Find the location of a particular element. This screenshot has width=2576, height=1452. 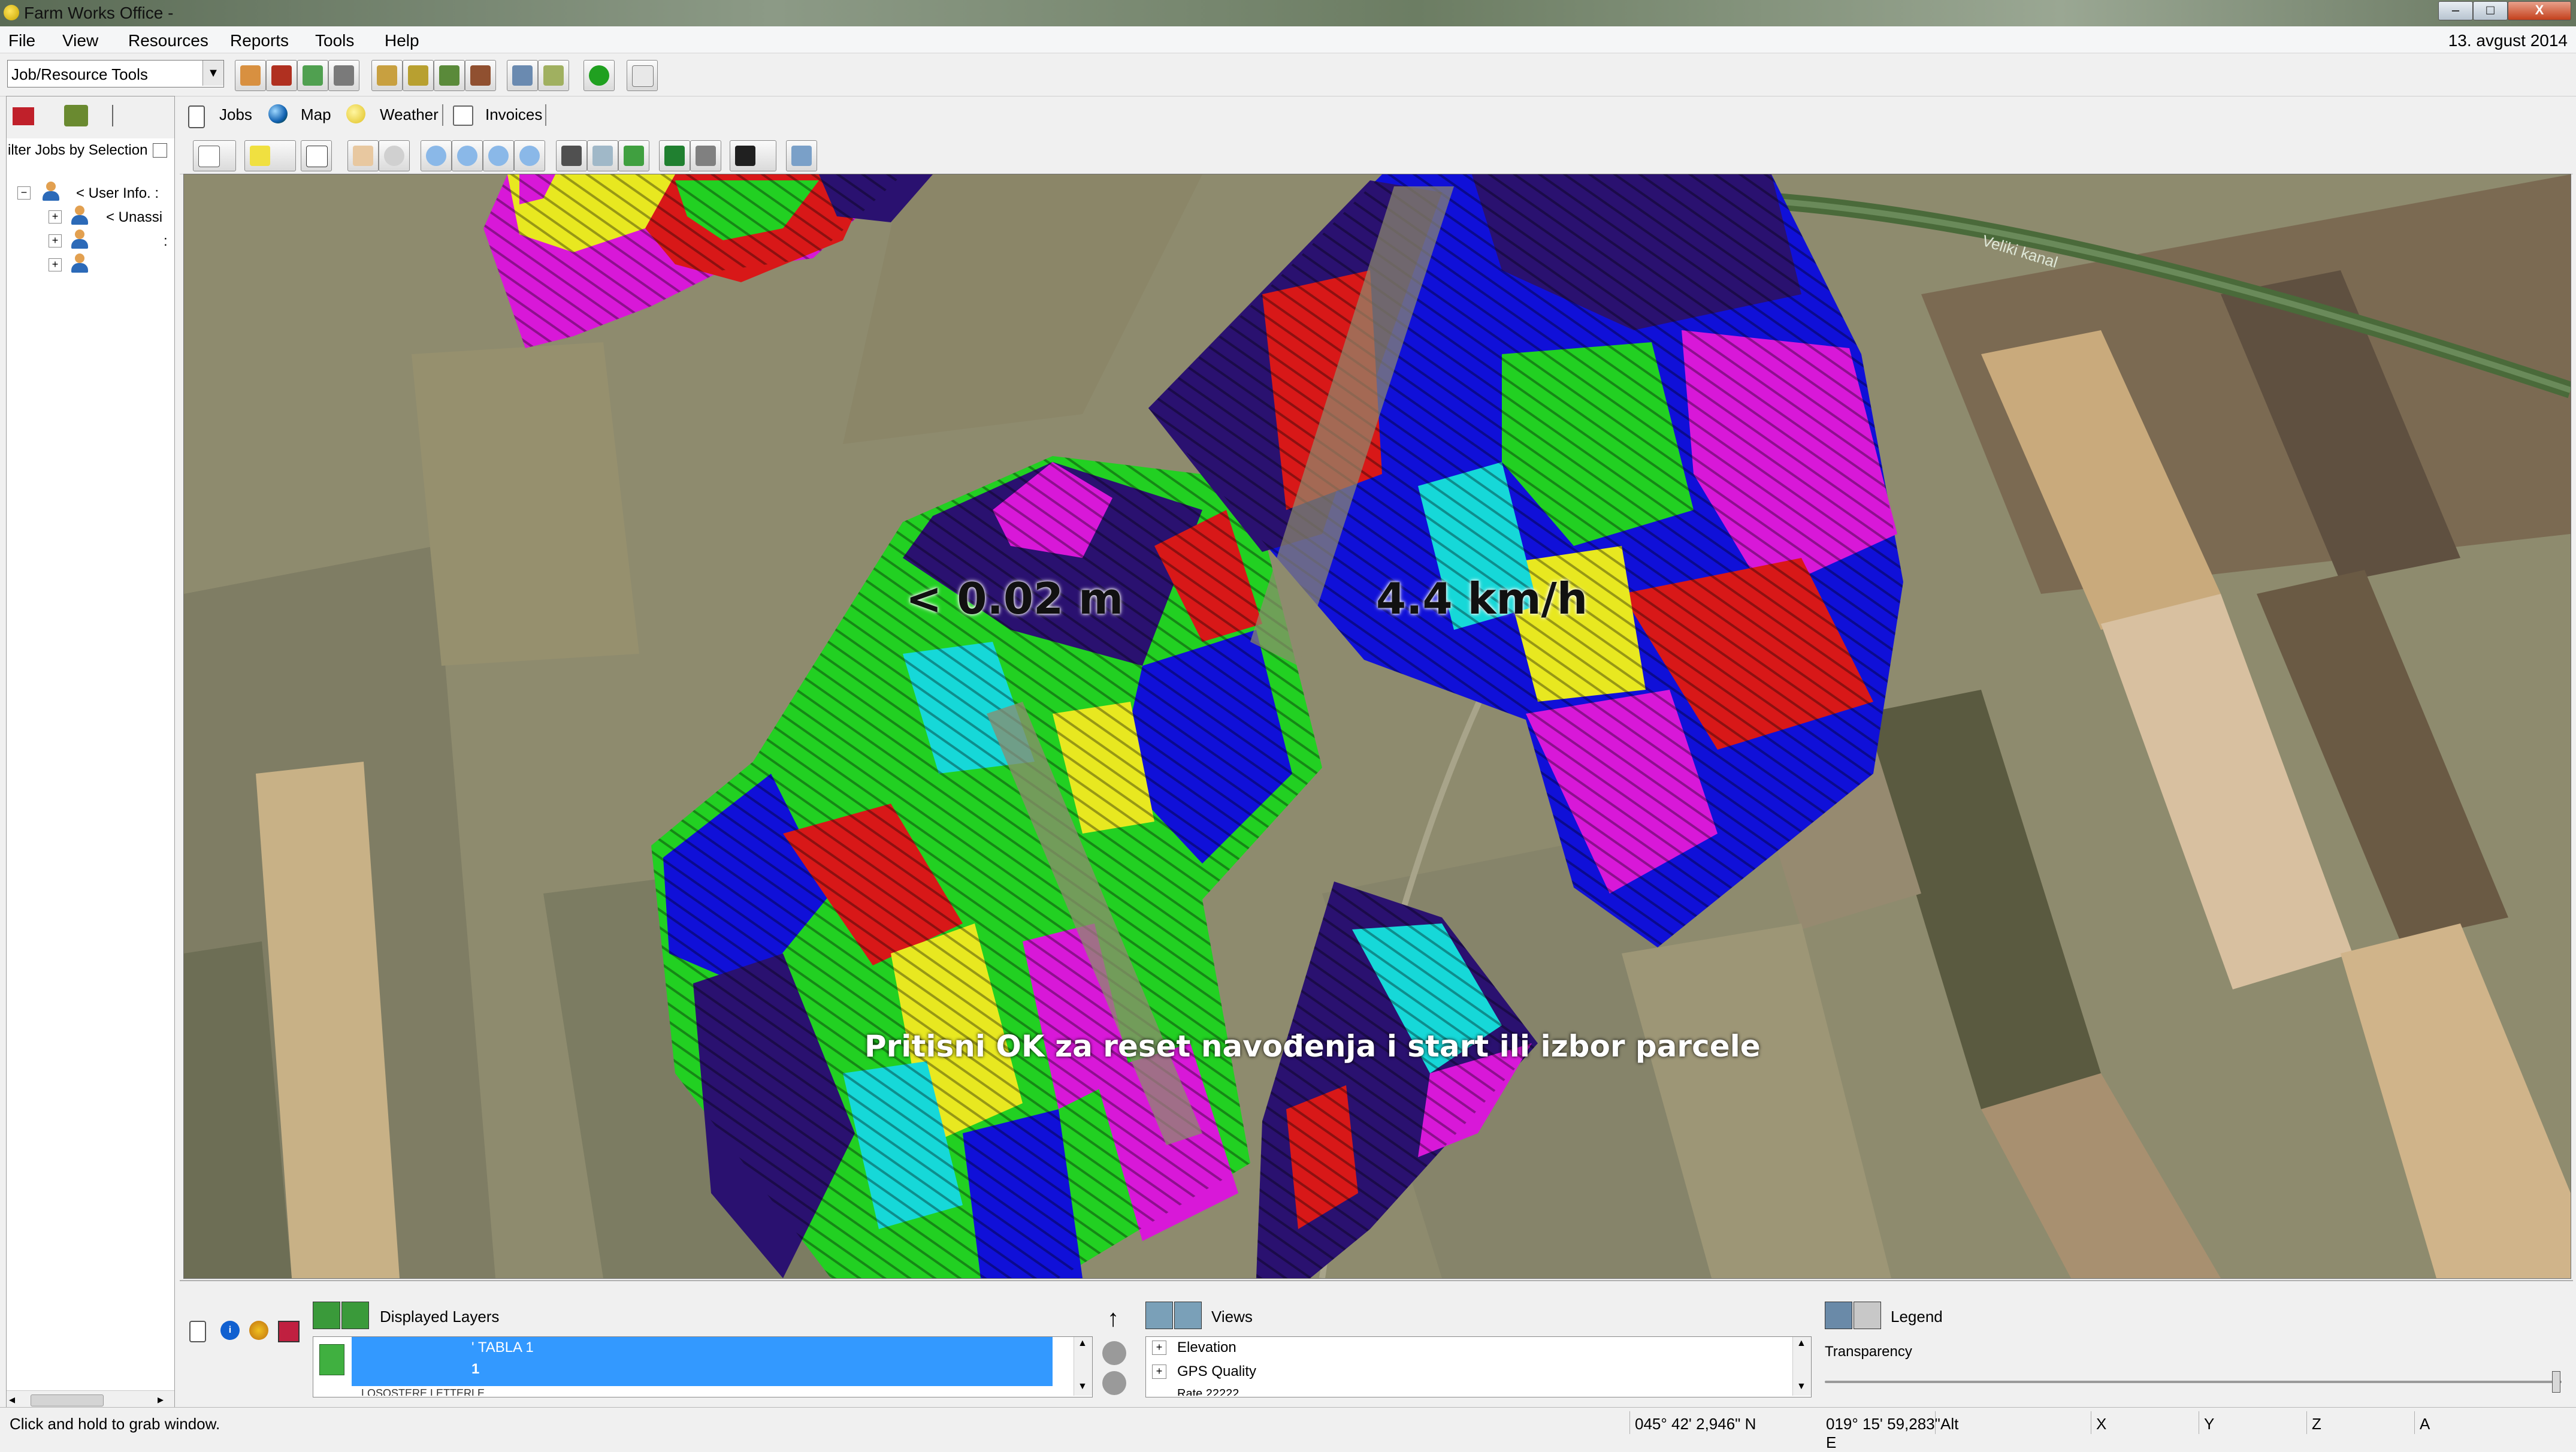

document-button is located at coordinates (642, 75).